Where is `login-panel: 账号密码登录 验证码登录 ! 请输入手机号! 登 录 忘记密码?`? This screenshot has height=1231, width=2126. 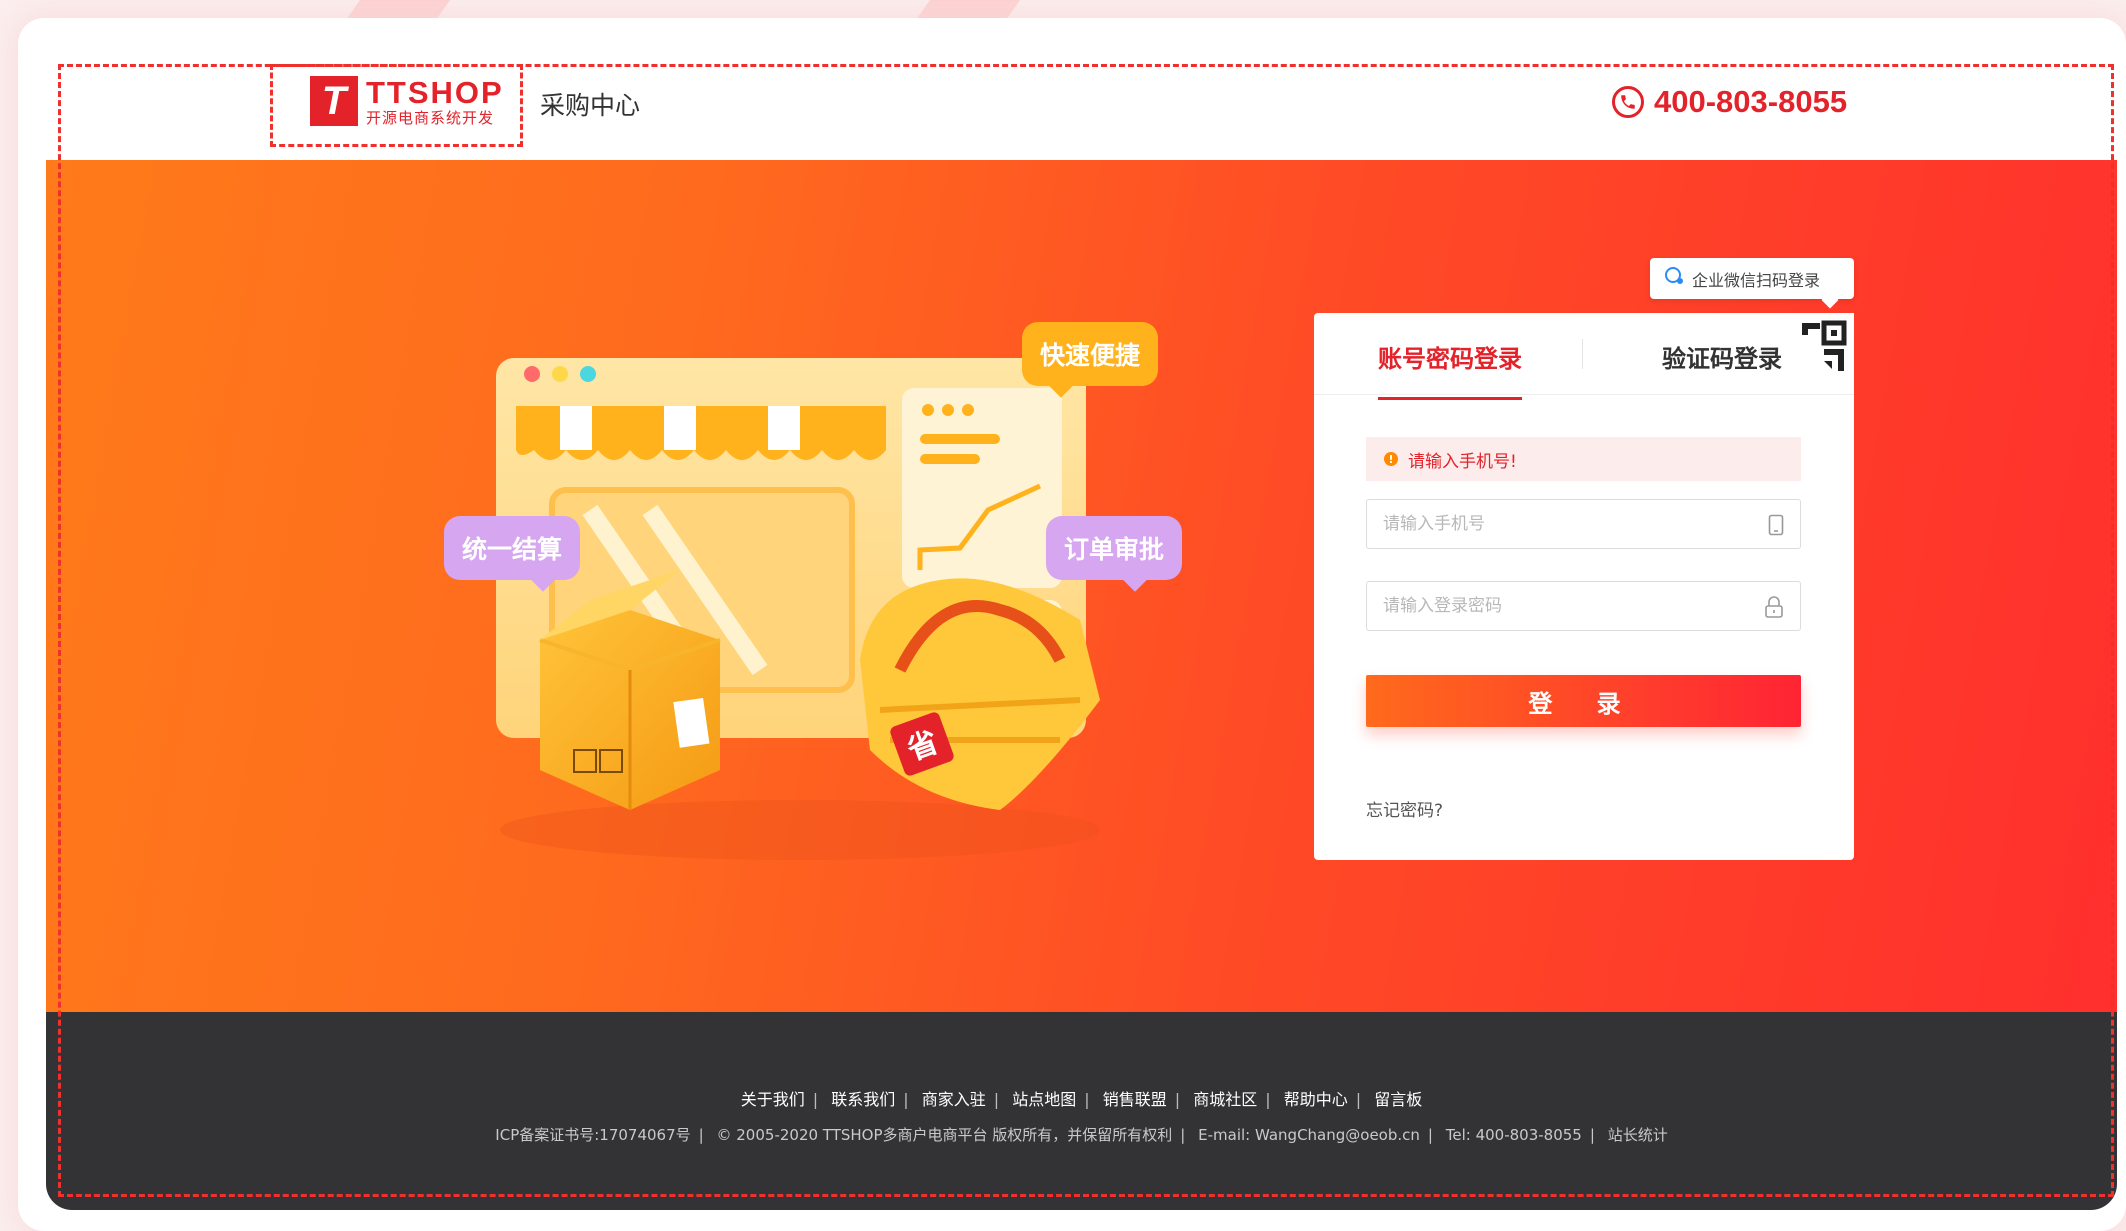 login-panel: 账号密码登录 验证码登录 ! 请输入手机号! 登 录 忘记密码? is located at coordinates (1584, 586).